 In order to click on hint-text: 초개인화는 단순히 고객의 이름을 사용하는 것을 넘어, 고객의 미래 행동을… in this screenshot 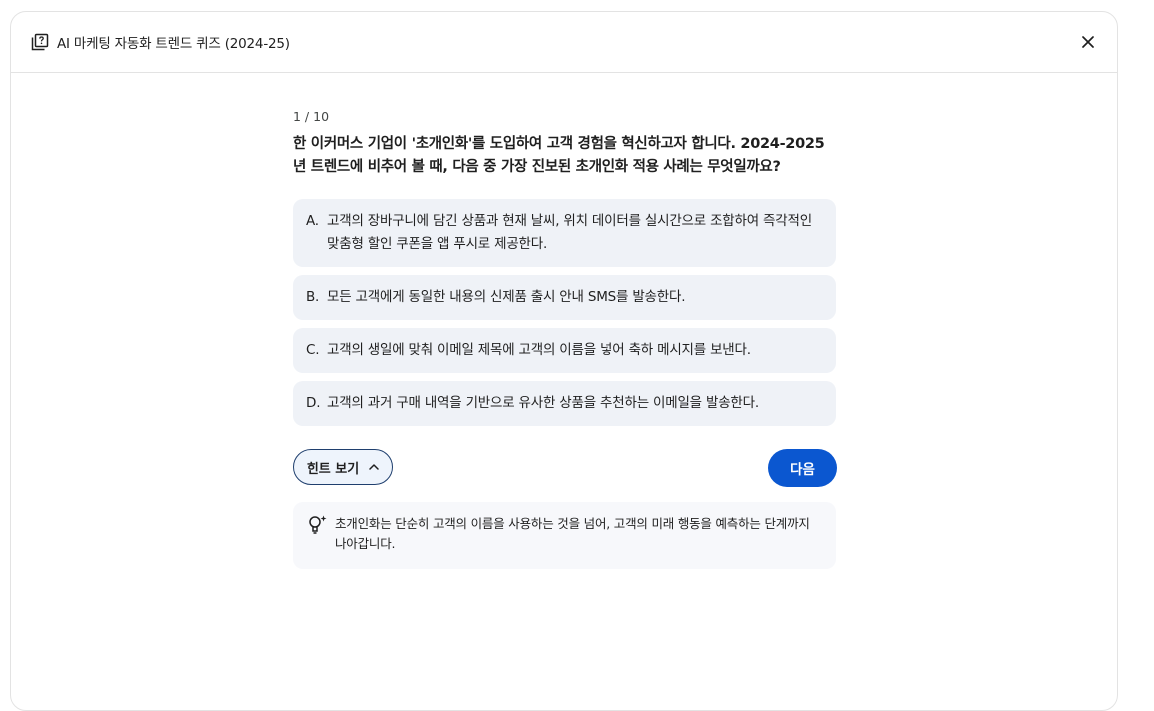, I will do `click(572, 533)`.